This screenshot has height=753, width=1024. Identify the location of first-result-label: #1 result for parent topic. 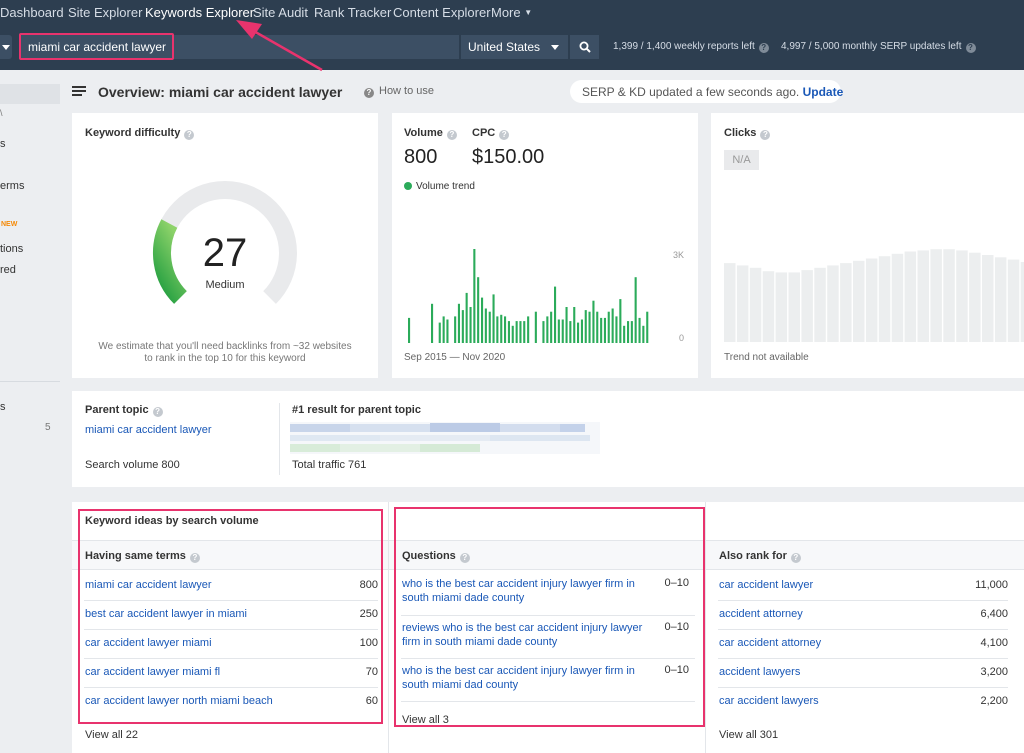
(356, 410).